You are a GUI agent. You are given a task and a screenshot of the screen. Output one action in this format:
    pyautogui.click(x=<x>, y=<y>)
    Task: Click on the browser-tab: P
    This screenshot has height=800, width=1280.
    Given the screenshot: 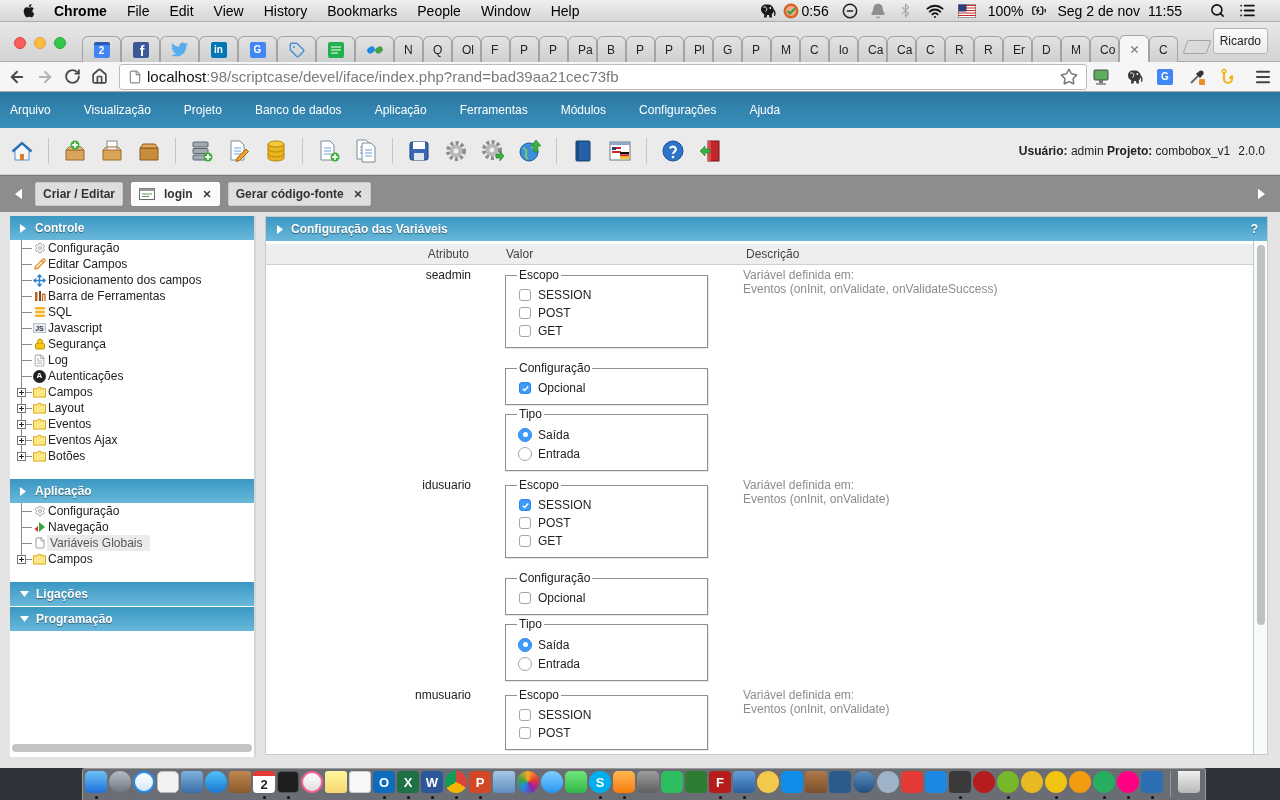 What is the action you would take?
    pyautogui.click(x=524, y=49)
    